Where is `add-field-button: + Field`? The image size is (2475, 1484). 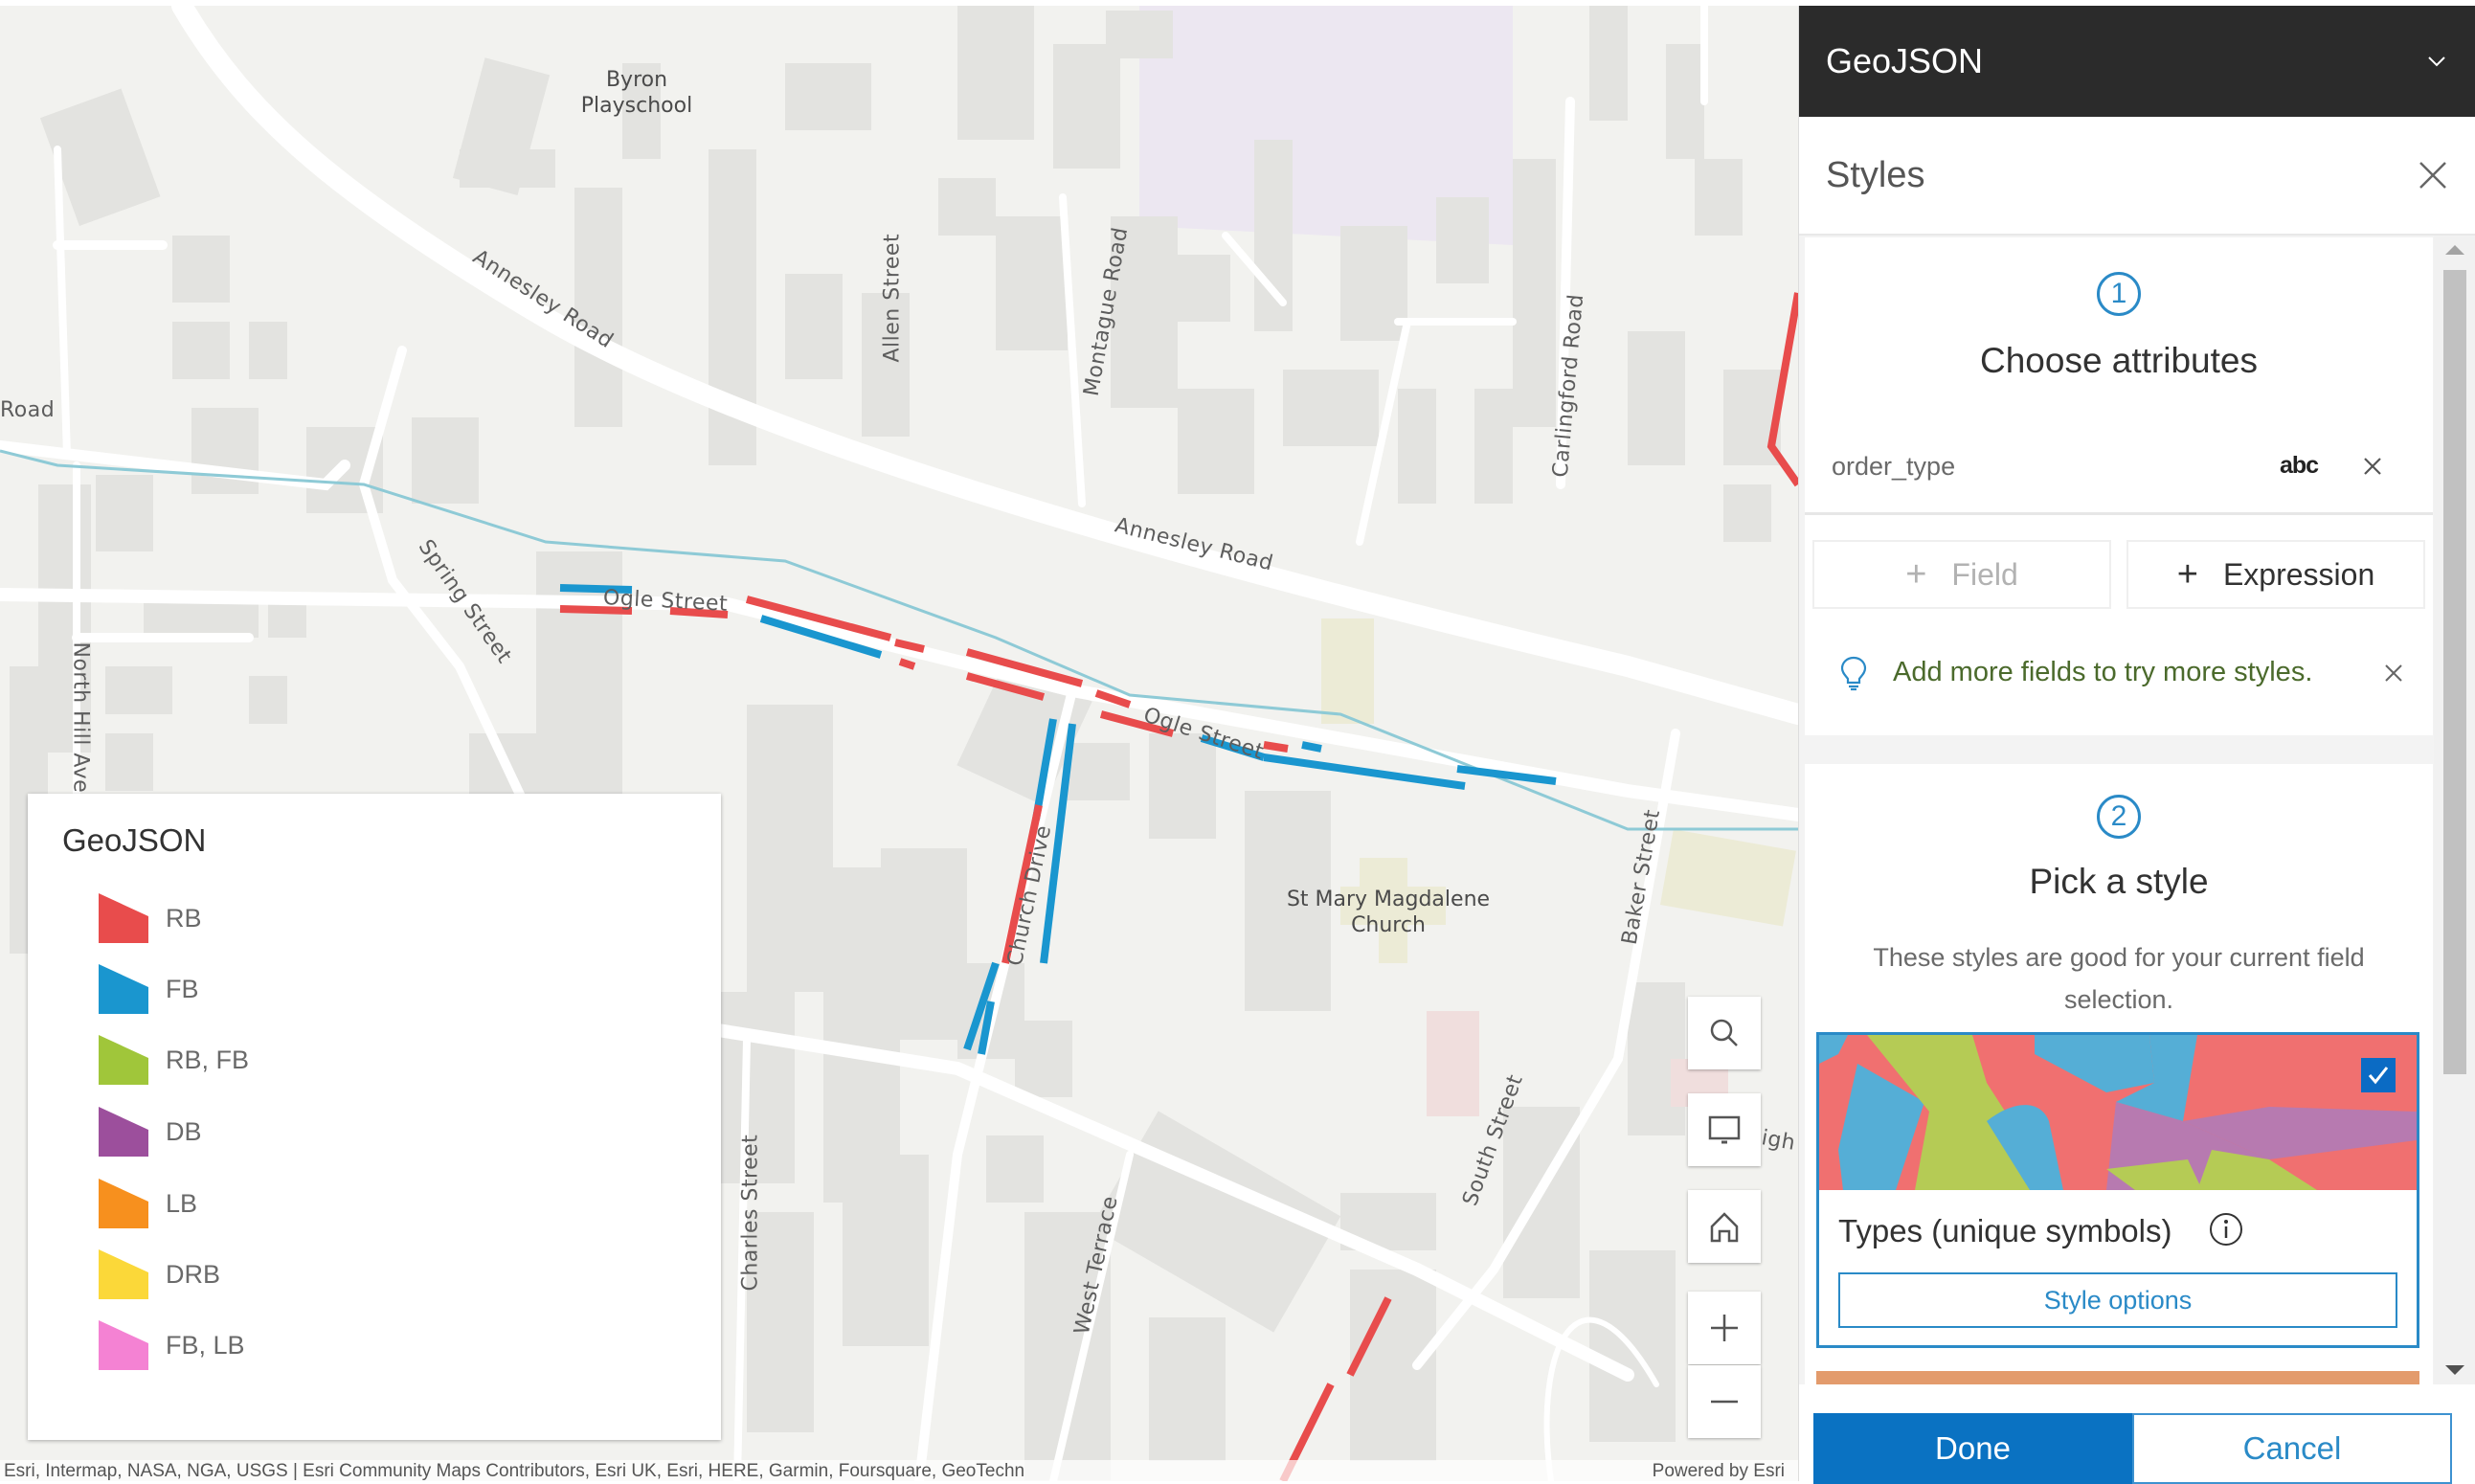 add-field-button: + Field is located at coordinates (1962, 574).